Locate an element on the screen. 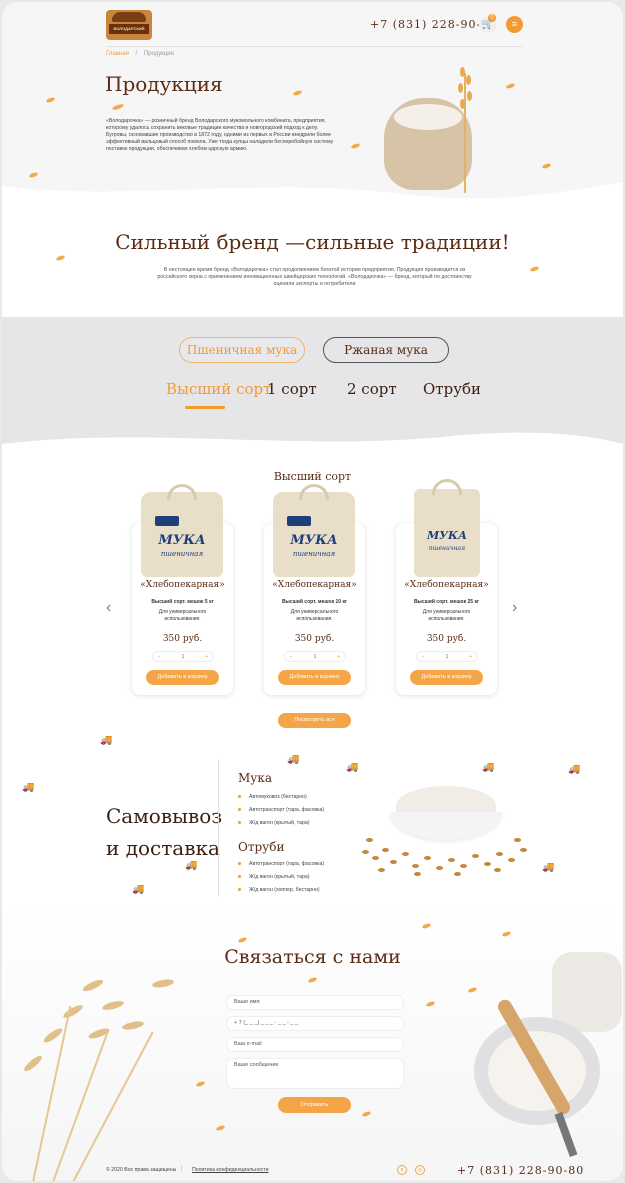 This screenshot has width=625, height=1183. phone-field: + 7 (_ _ _) _ _ _ - _ _ - _ _ is located at coordinates (315, 1023).